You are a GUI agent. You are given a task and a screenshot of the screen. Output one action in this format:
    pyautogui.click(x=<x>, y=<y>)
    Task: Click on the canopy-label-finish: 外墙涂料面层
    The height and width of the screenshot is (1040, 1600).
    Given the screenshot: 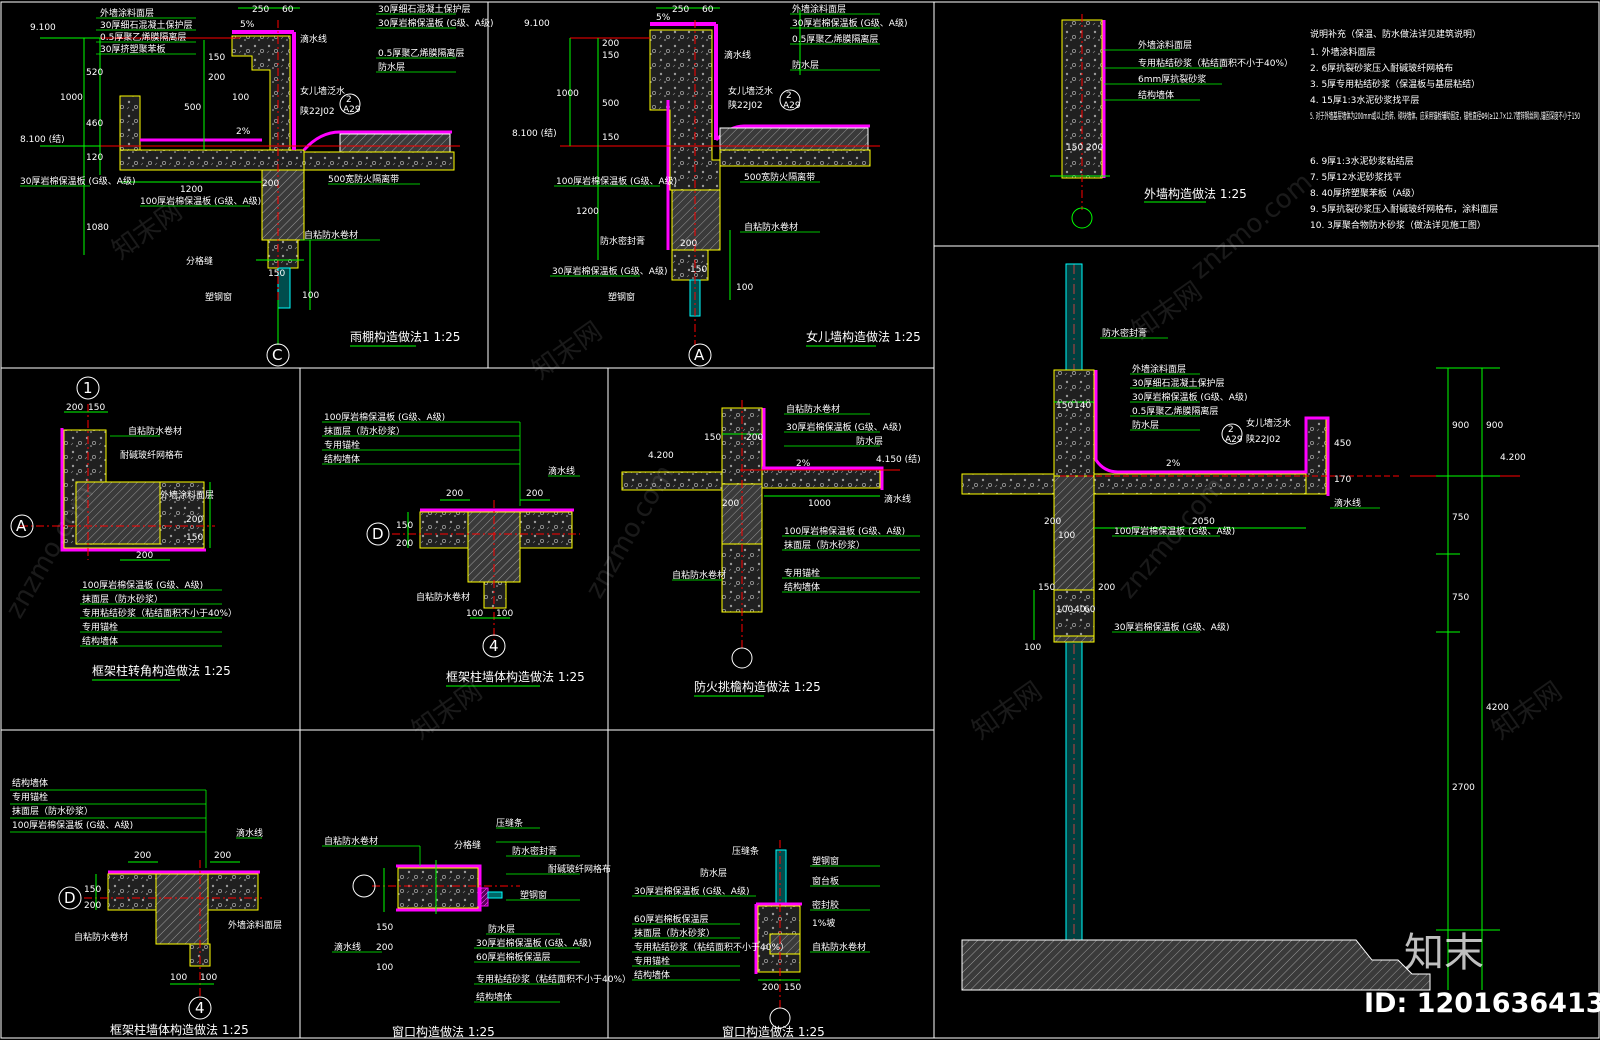 What is the action you would take?
    pyautogui.click(x=127, y=13)
    